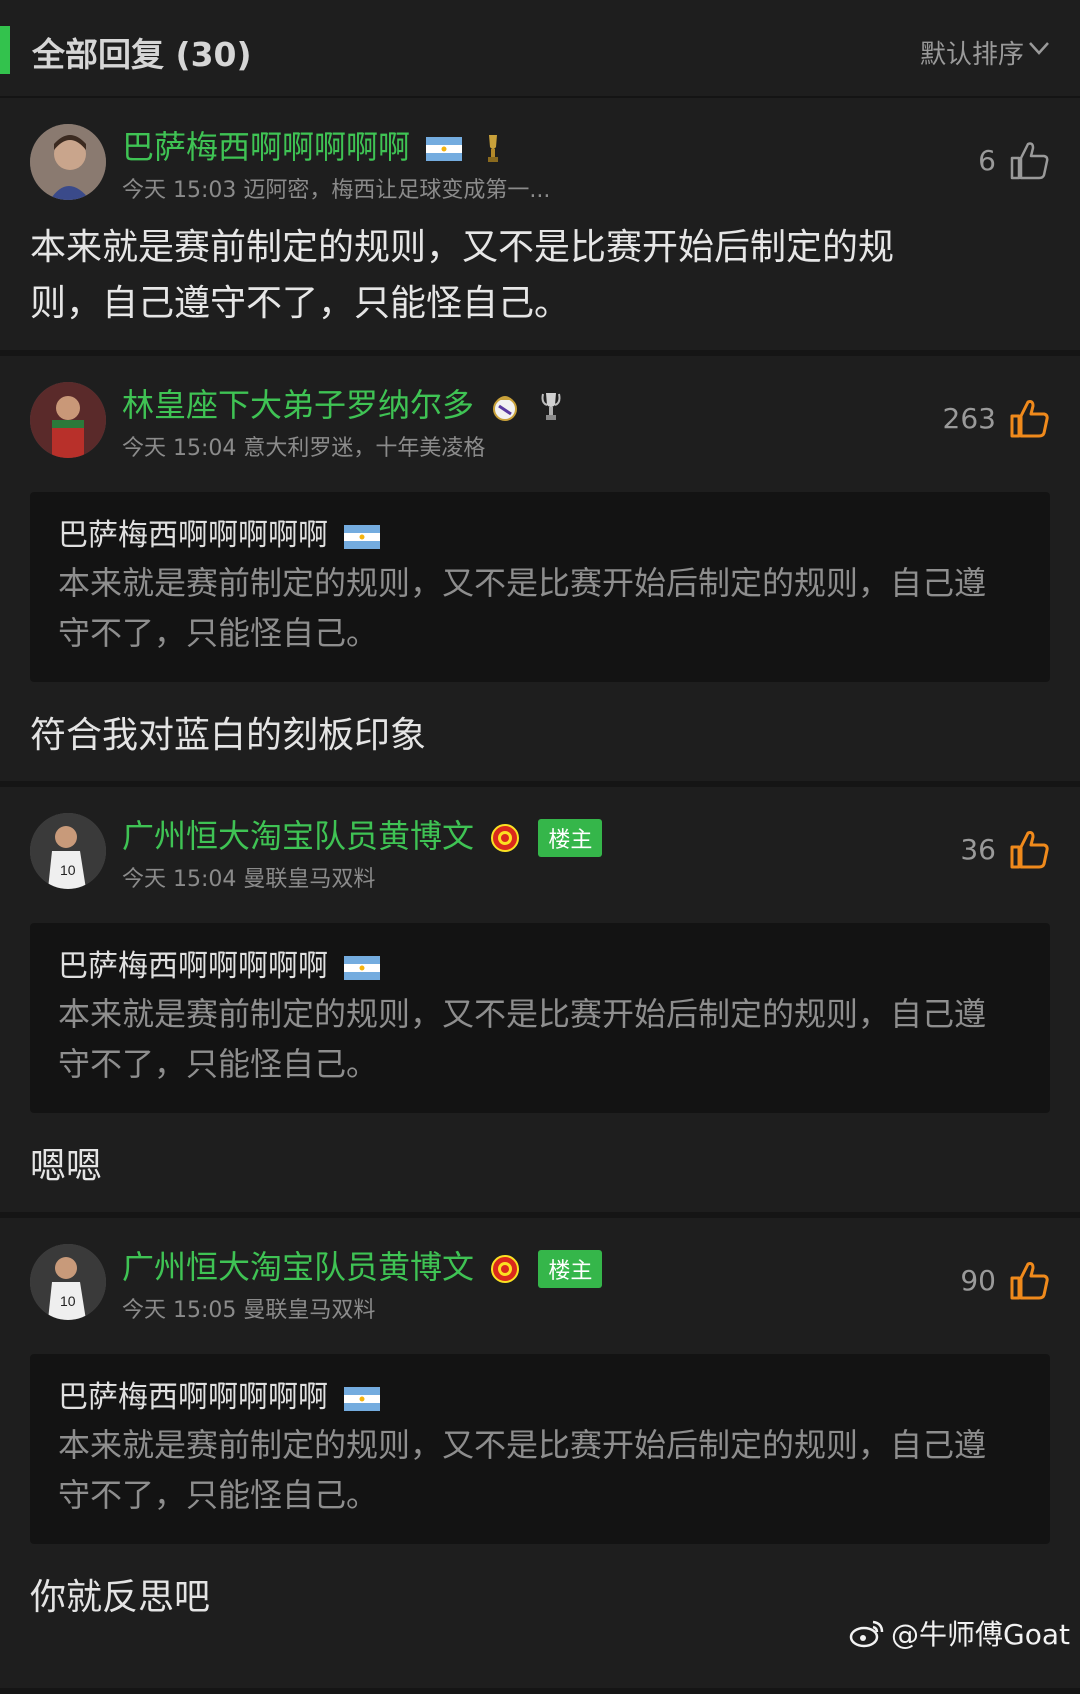 The height and width of the screenshot is (1694, 1080). Describe the element at coordinates (540, 49) in the screenshot. I see `comments-header: 全部回复 (30) 默认排序` at that location.